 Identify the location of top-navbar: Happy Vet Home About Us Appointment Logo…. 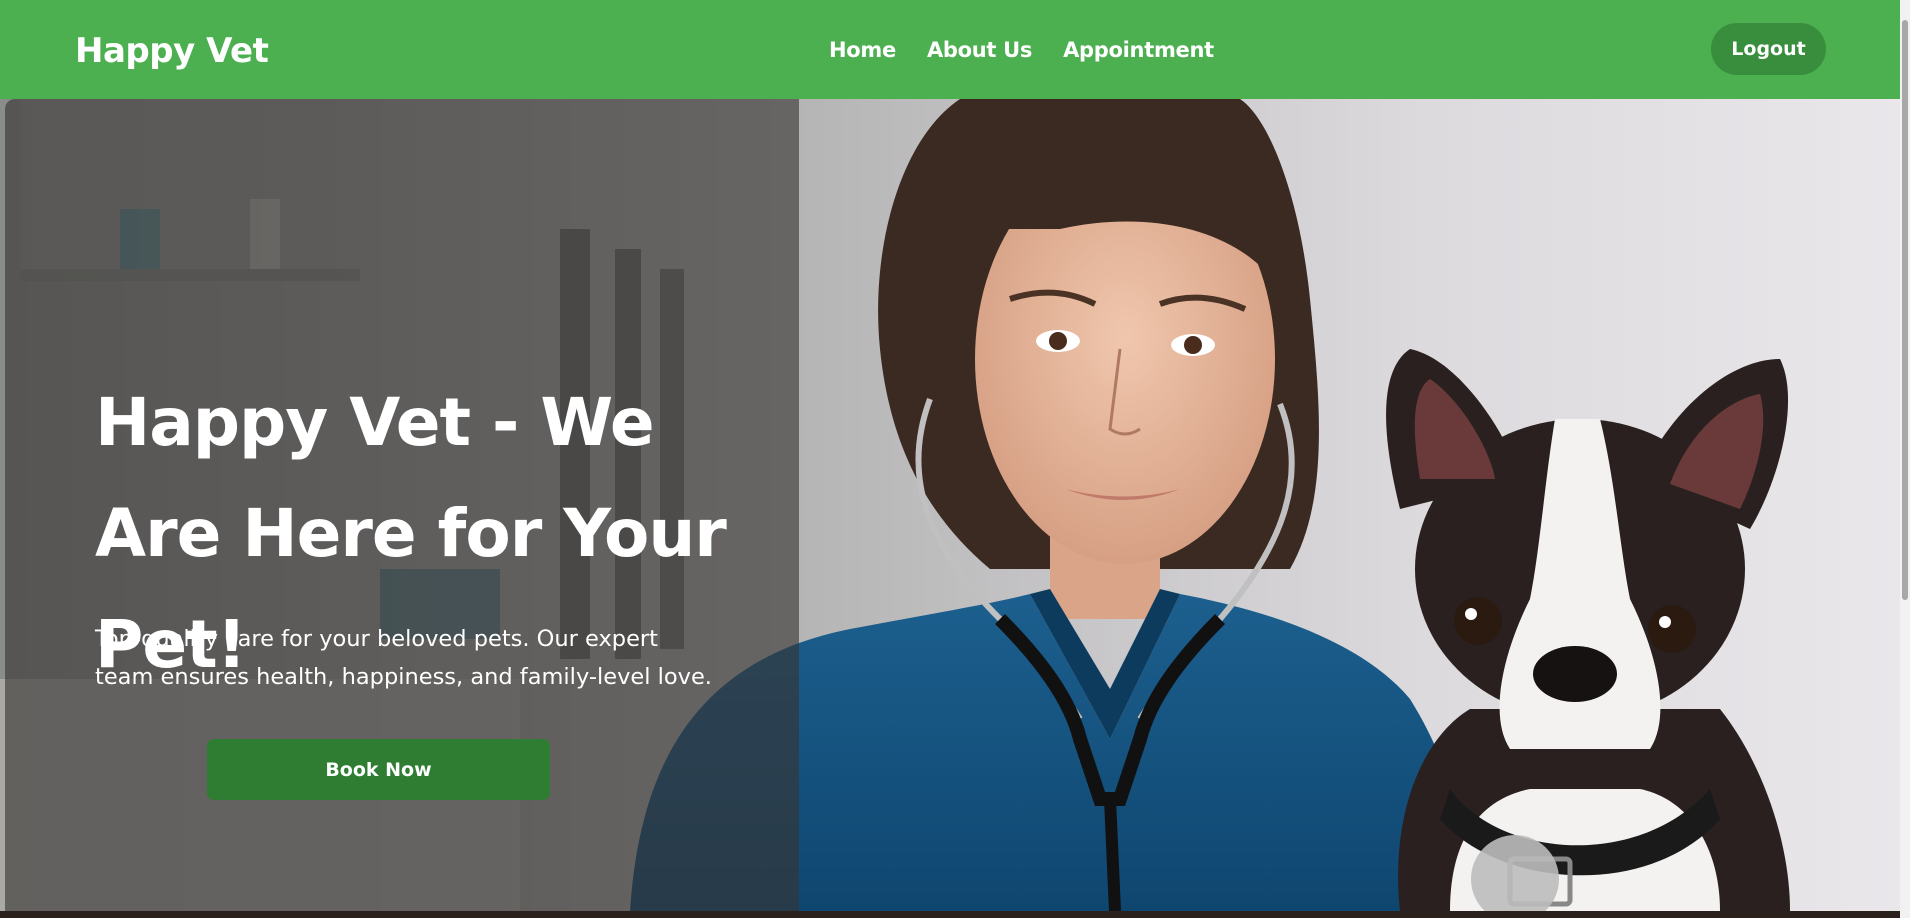
(950, 49).